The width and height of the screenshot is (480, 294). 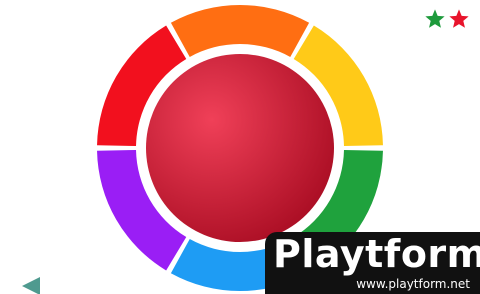 What do you see at coordinates (31, 285) in the screenshot?
I see `left-arrow-icon` at bounding box center [31, 285].